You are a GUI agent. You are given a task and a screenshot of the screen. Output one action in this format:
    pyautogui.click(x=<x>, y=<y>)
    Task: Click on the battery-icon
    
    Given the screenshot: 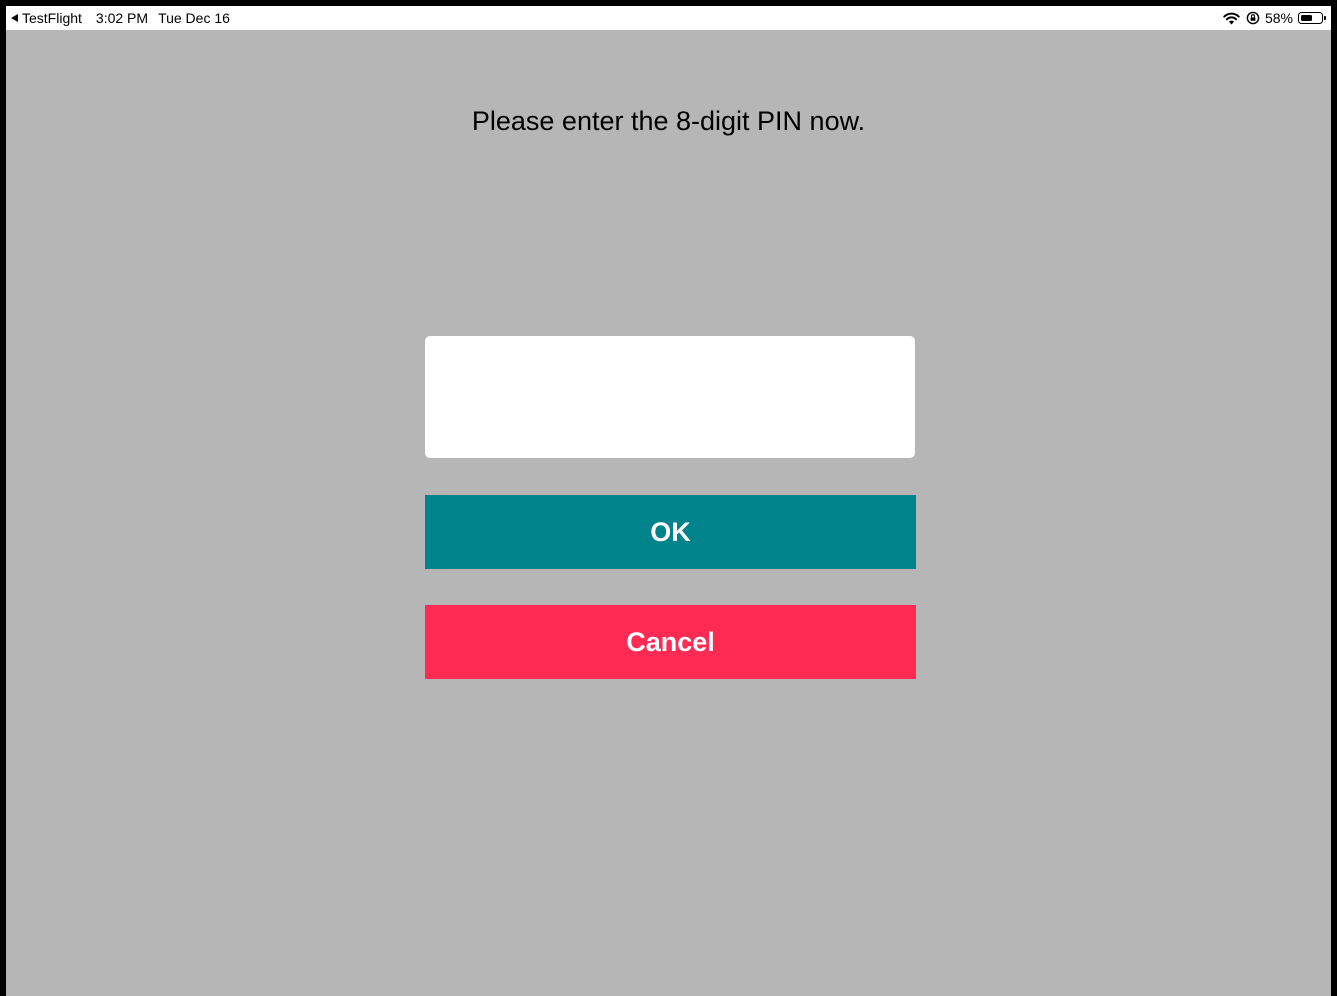 What is the action you would take?
    pyautogui.click(x=1312, y=18)
    